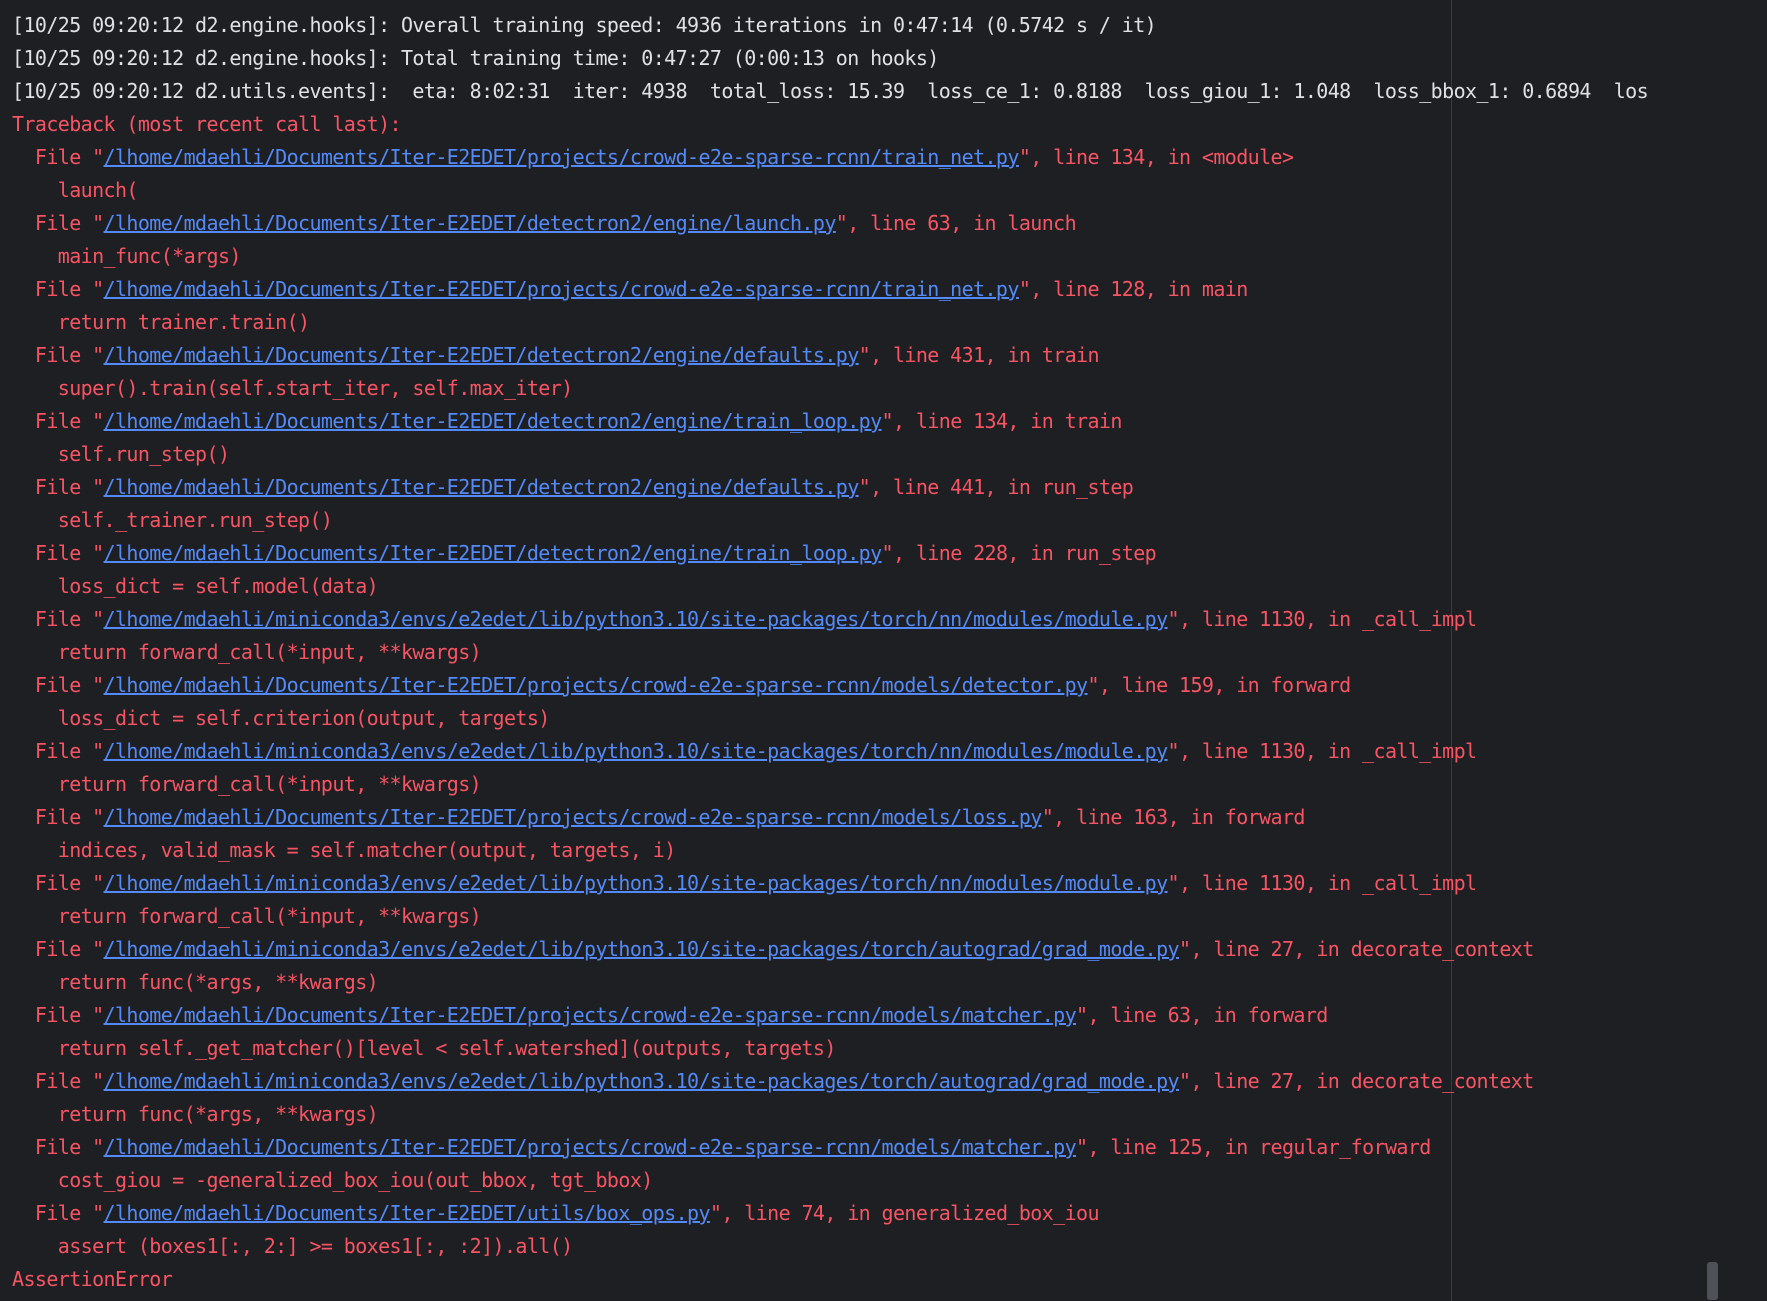 The width and height of the screenshot is (1767, 1301). I want to click on file-location: , line 228, in run_step, so click(1024, 553).